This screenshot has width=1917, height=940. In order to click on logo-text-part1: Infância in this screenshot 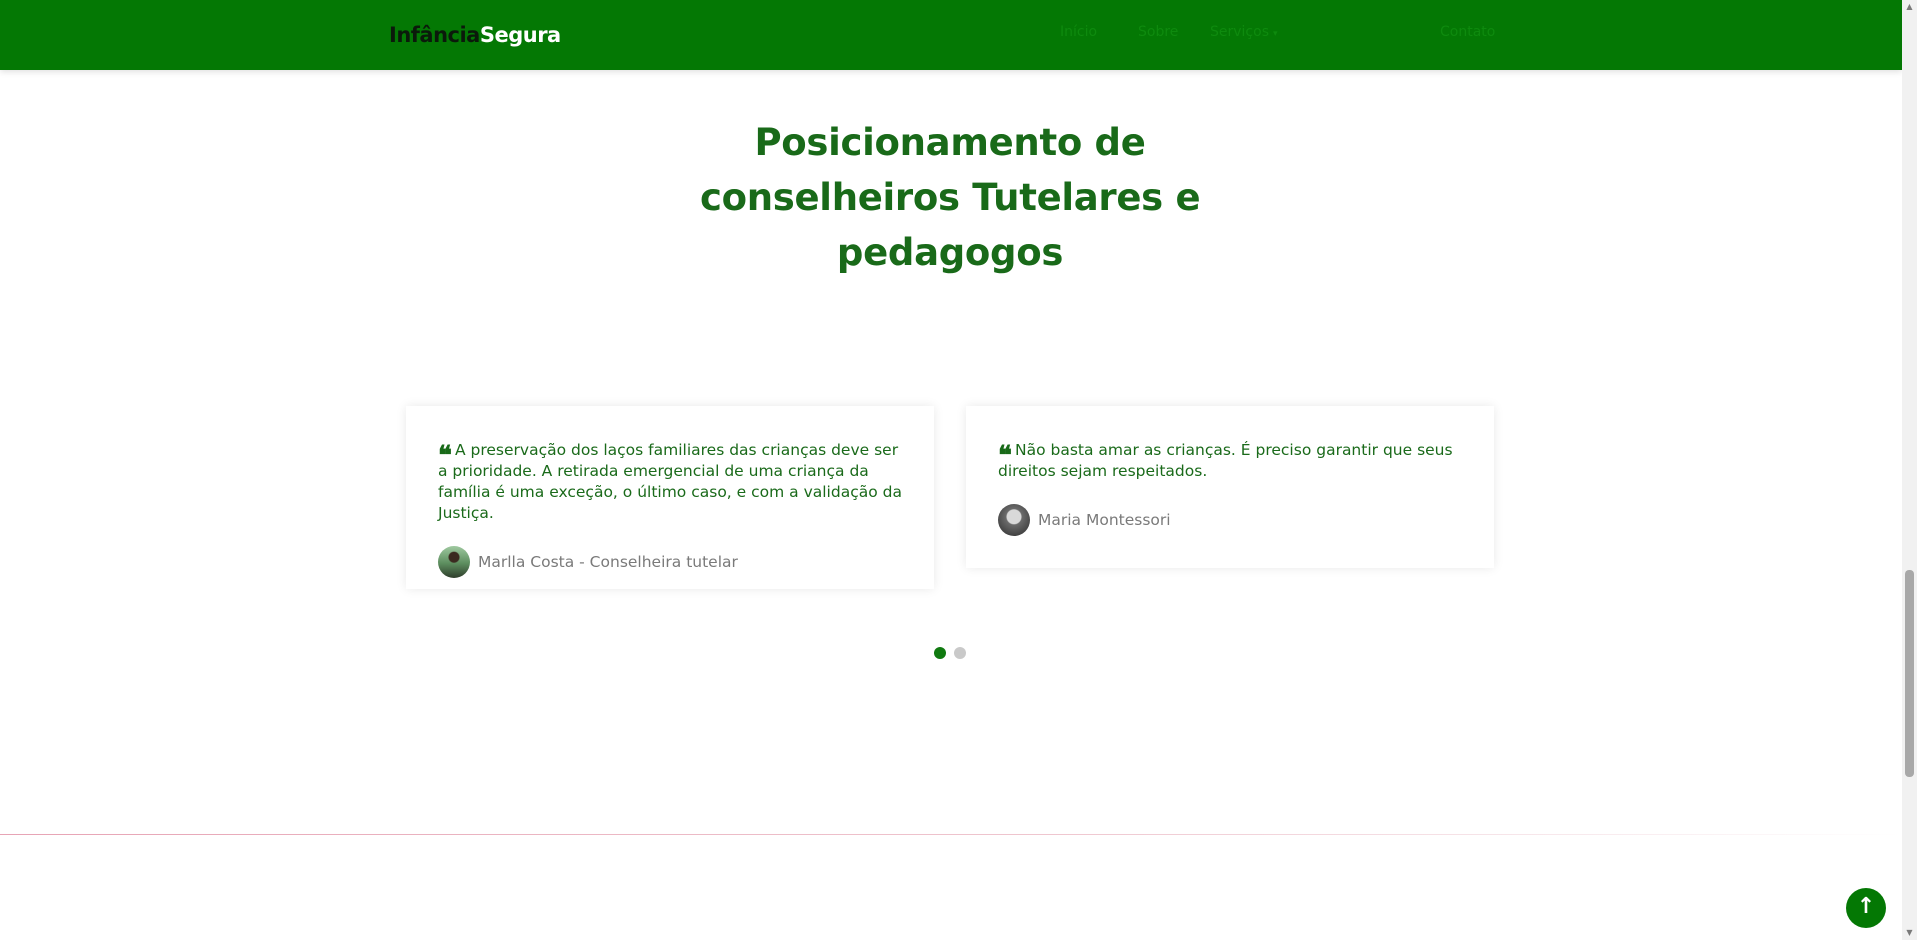, I will do `click(434, 35)`.